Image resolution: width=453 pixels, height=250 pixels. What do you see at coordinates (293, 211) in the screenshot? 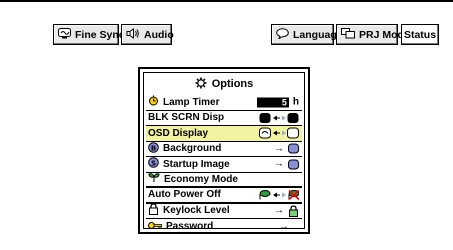
I see `keylock-submenu-icon` at bounding box center [293, 211].